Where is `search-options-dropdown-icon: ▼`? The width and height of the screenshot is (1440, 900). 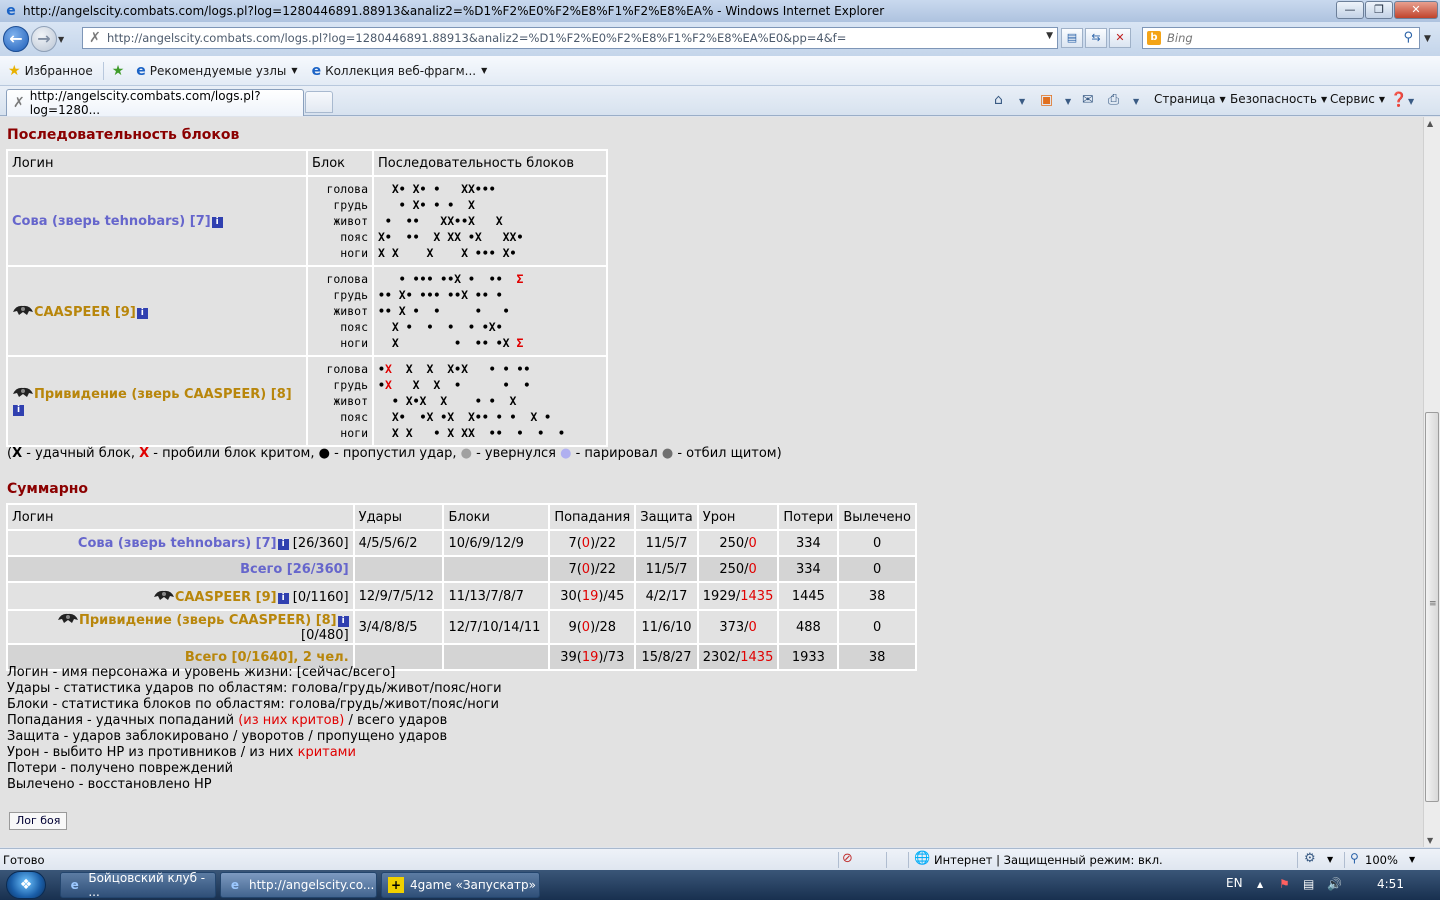 search-options-dropdown-icon: ▼ is located at coordinates (1427, 39).